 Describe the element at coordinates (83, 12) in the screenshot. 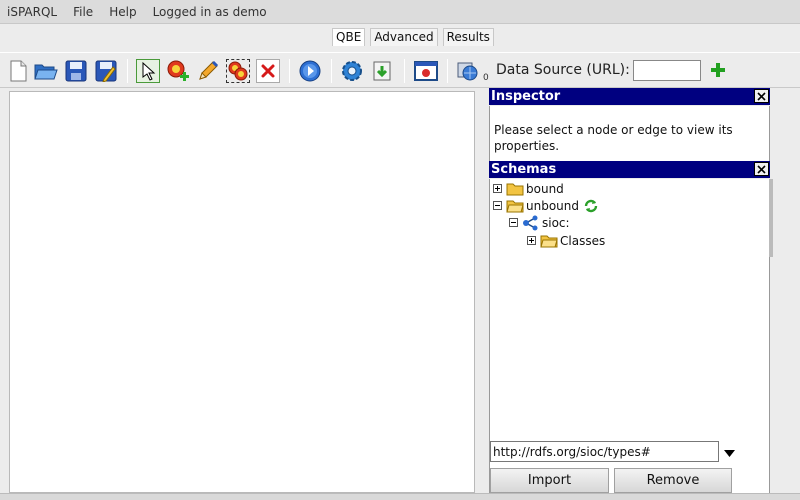

I see `menu-file: File` at that location.